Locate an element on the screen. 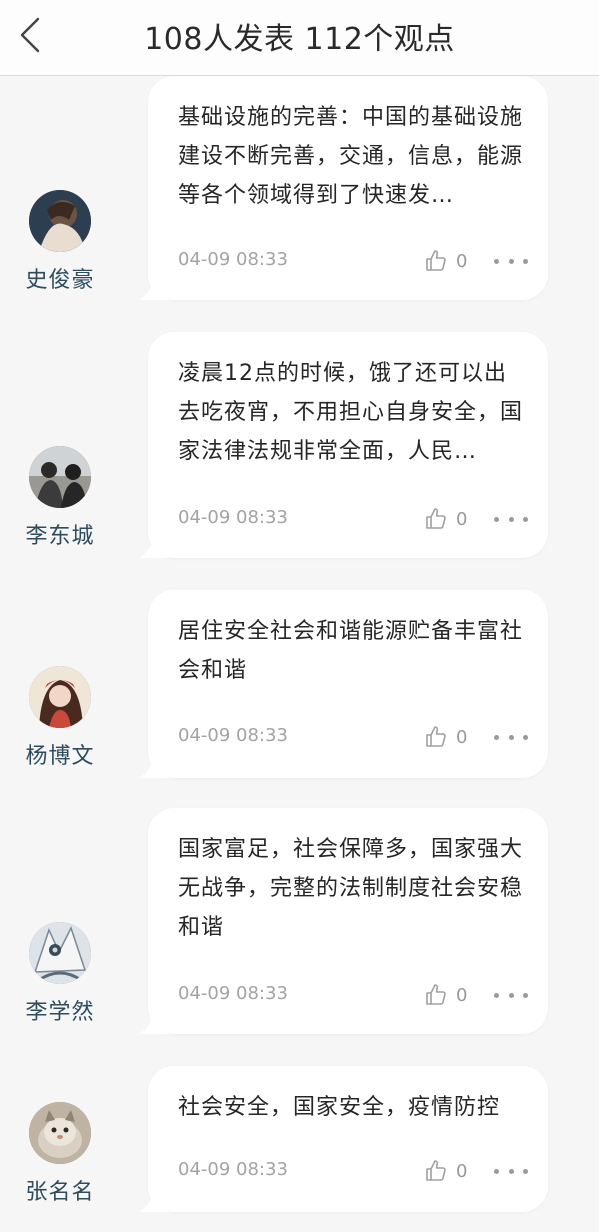 The width and height of the screenshot is (599, 1232). author-name: 杨博文 is located at coordinates (60, 756).